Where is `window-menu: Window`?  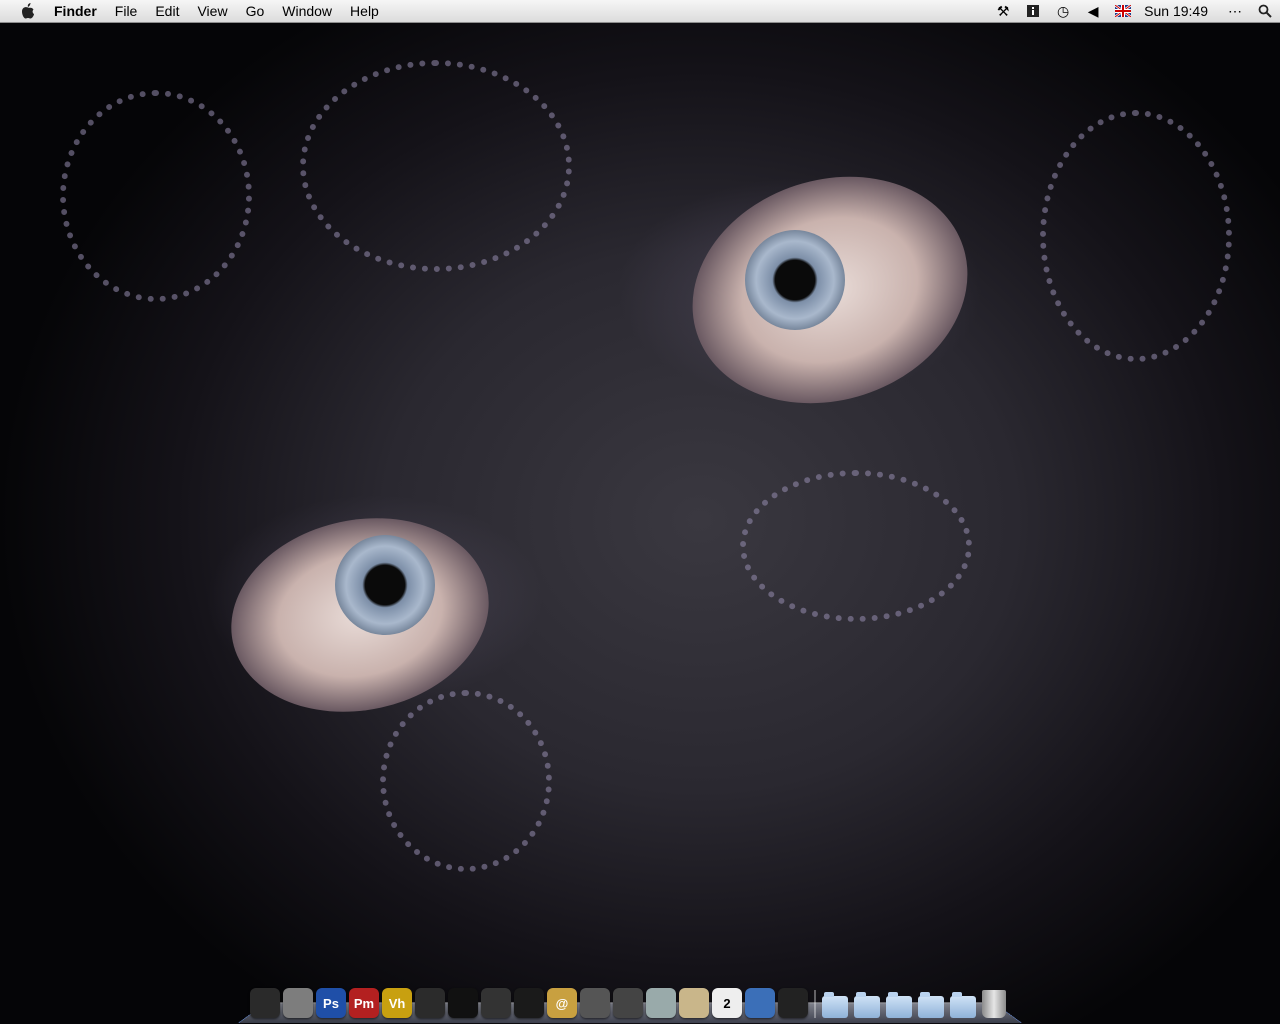
window-menu: Window is located at coordinates (307, 11).